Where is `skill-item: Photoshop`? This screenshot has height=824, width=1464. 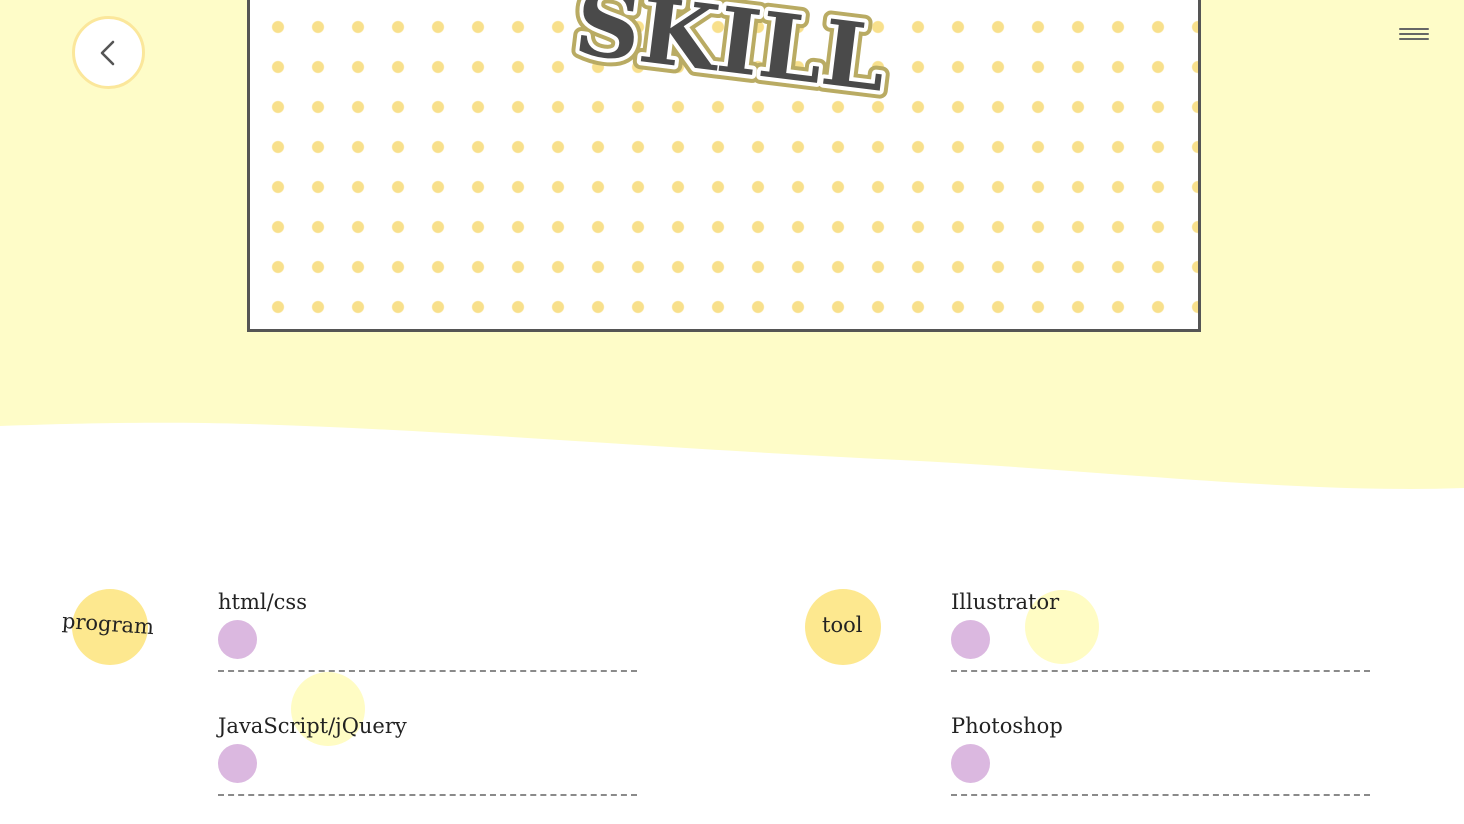
skill-item: Photoshop is located at coordinates (1160, 756).